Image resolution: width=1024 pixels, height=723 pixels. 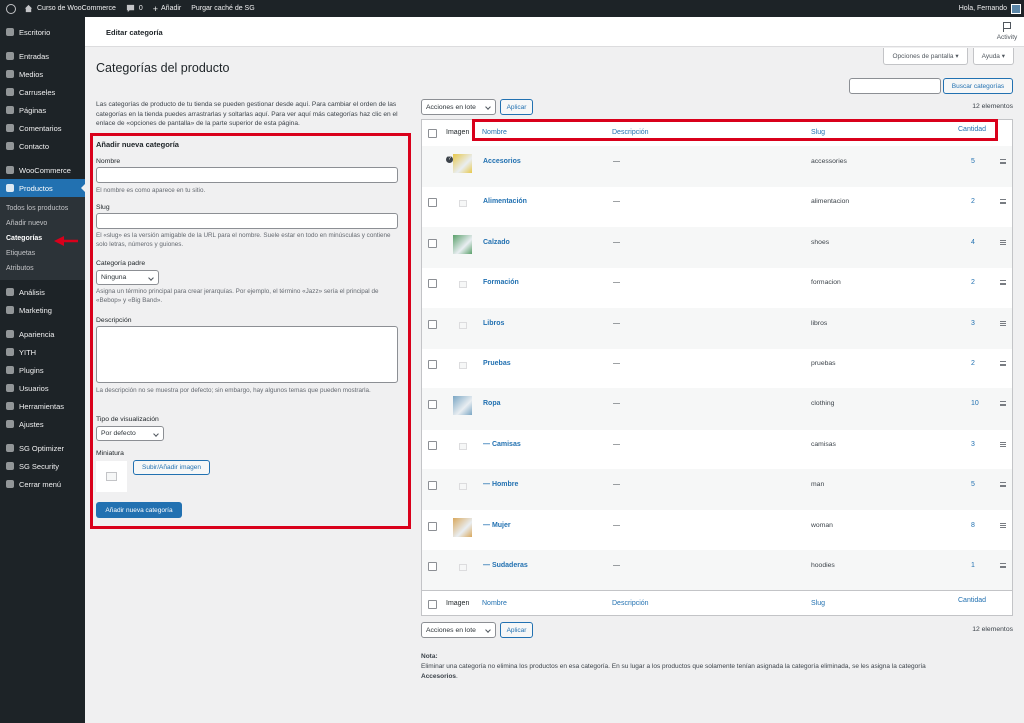 I want to click on select-all-checkbox-footer, so click(x=432, y=604).